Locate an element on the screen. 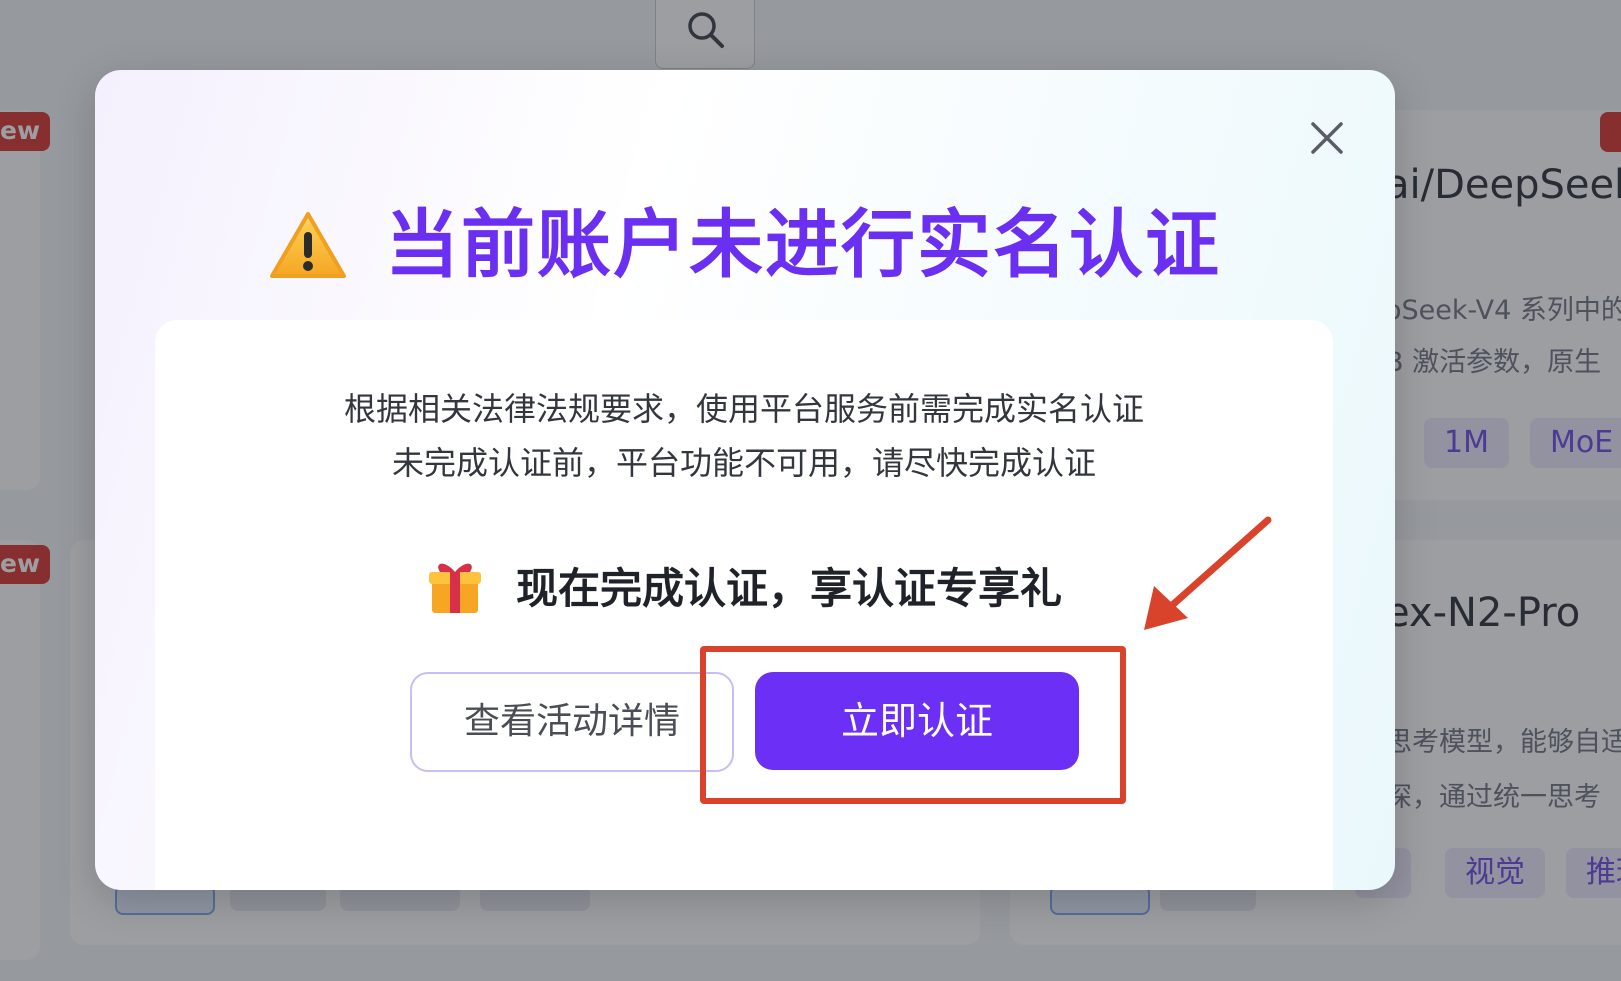 Image resolution: width=1621 pixels, height=981 pixels. annotation-highlight-box is located at coordinates (913, 725).